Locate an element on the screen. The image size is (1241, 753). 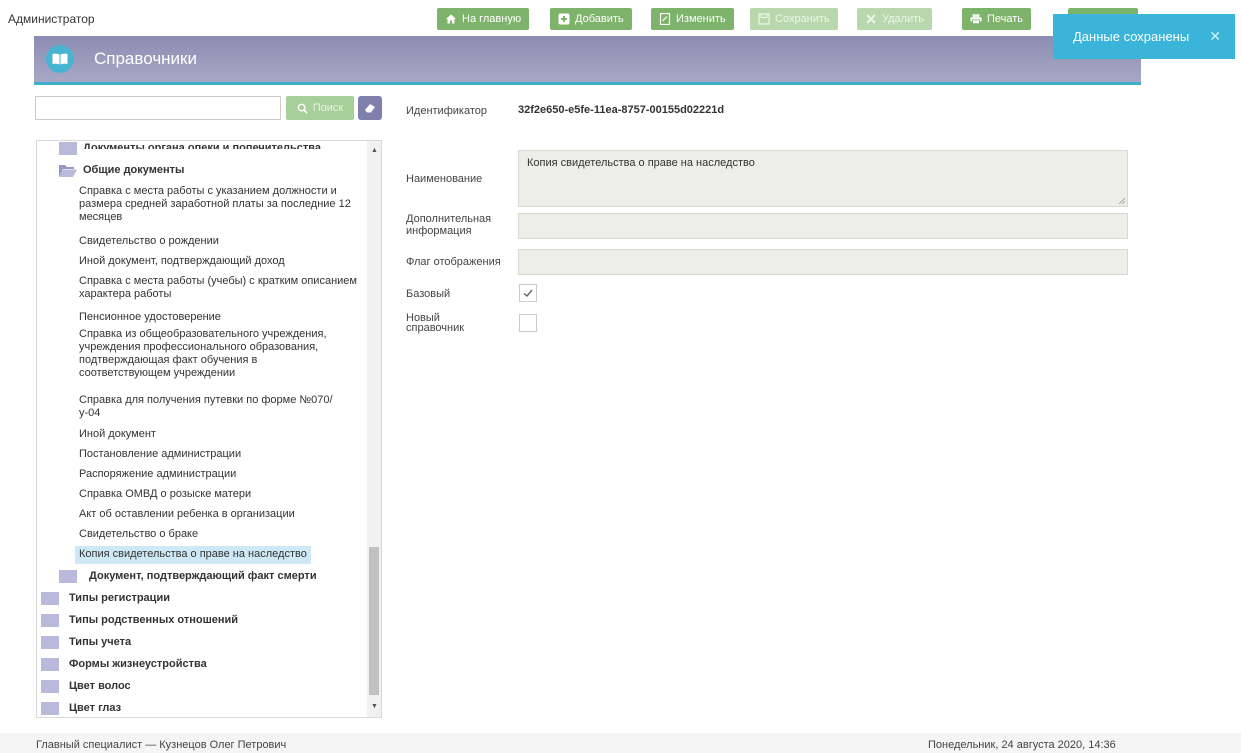
extra-info-field is located at coordinates (823, 226).